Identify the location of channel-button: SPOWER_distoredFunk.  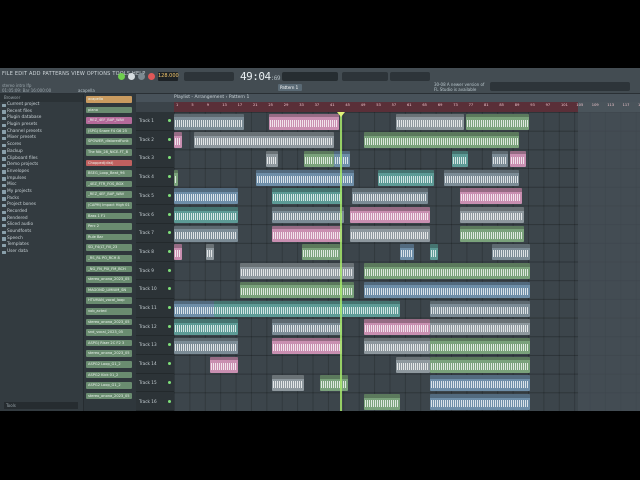
(109, 141).